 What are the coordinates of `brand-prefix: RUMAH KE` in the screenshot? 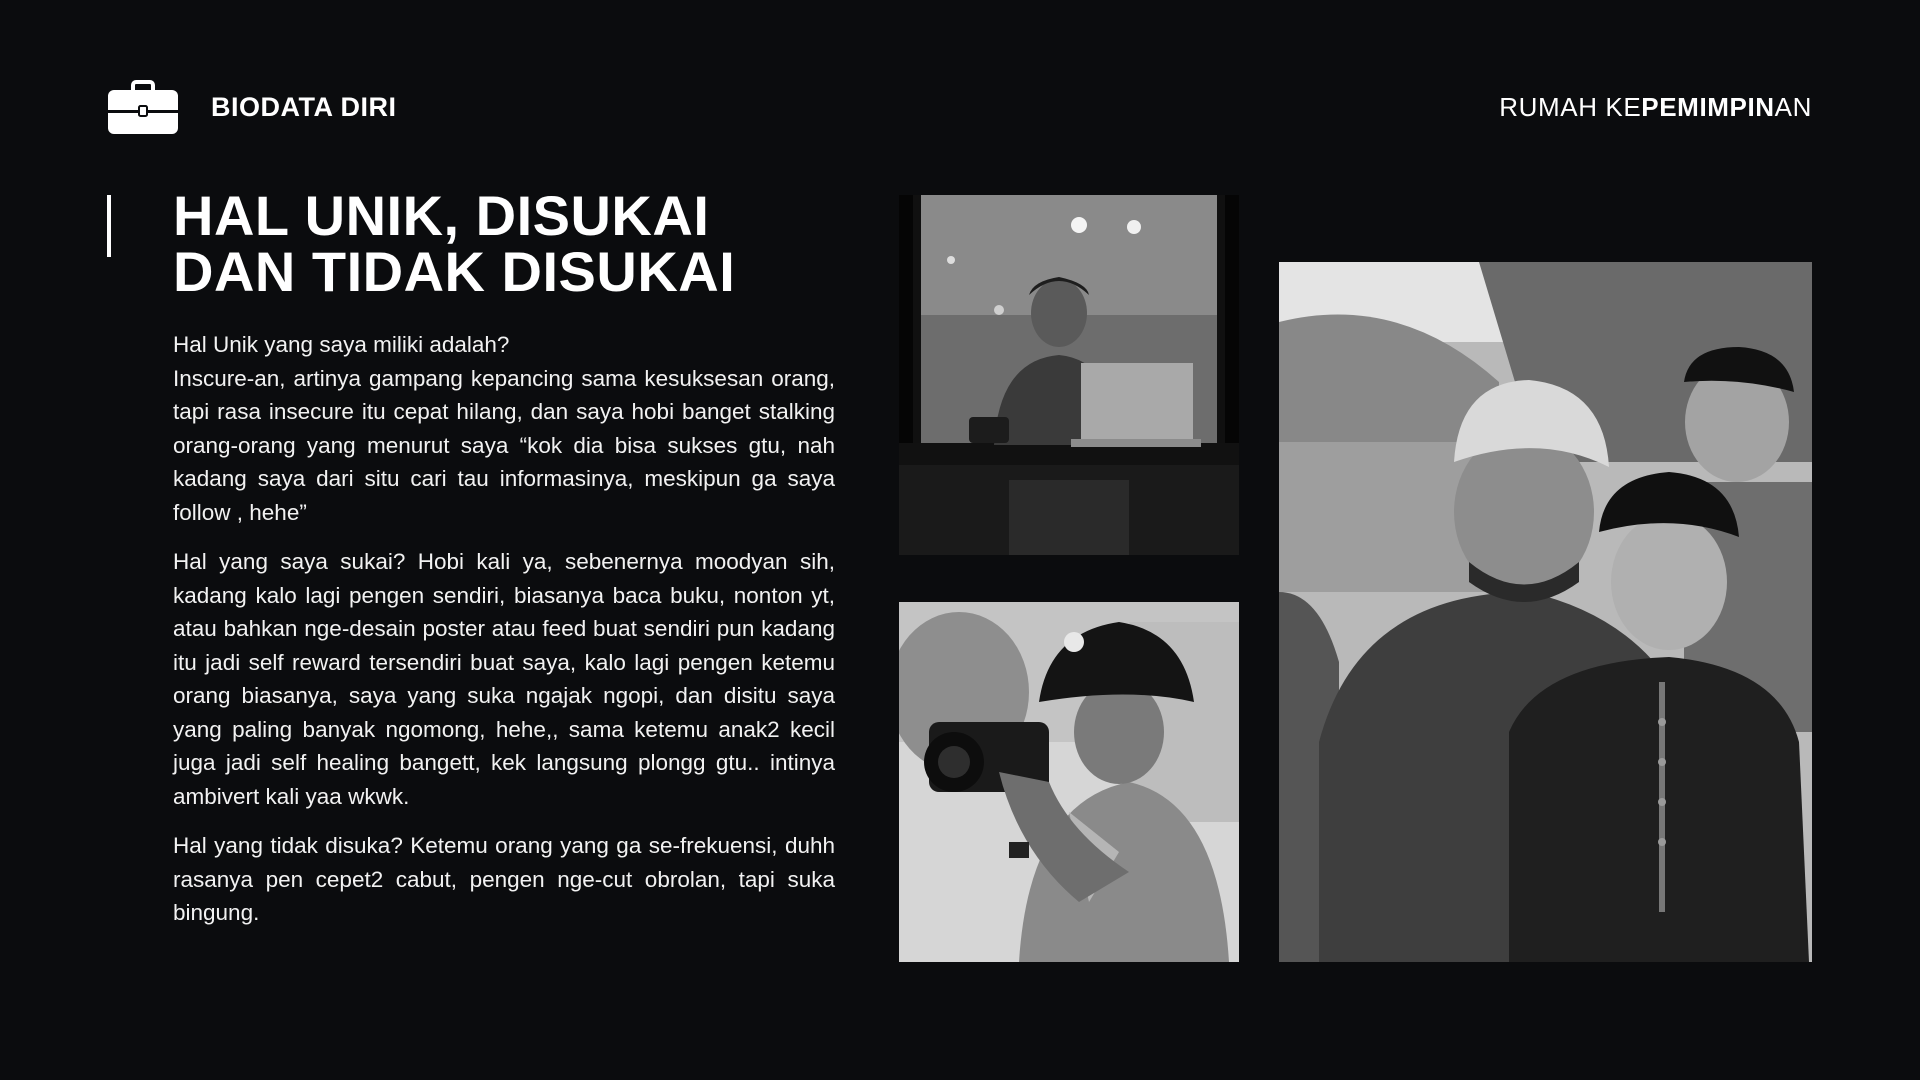 It's located at (1570, 107).